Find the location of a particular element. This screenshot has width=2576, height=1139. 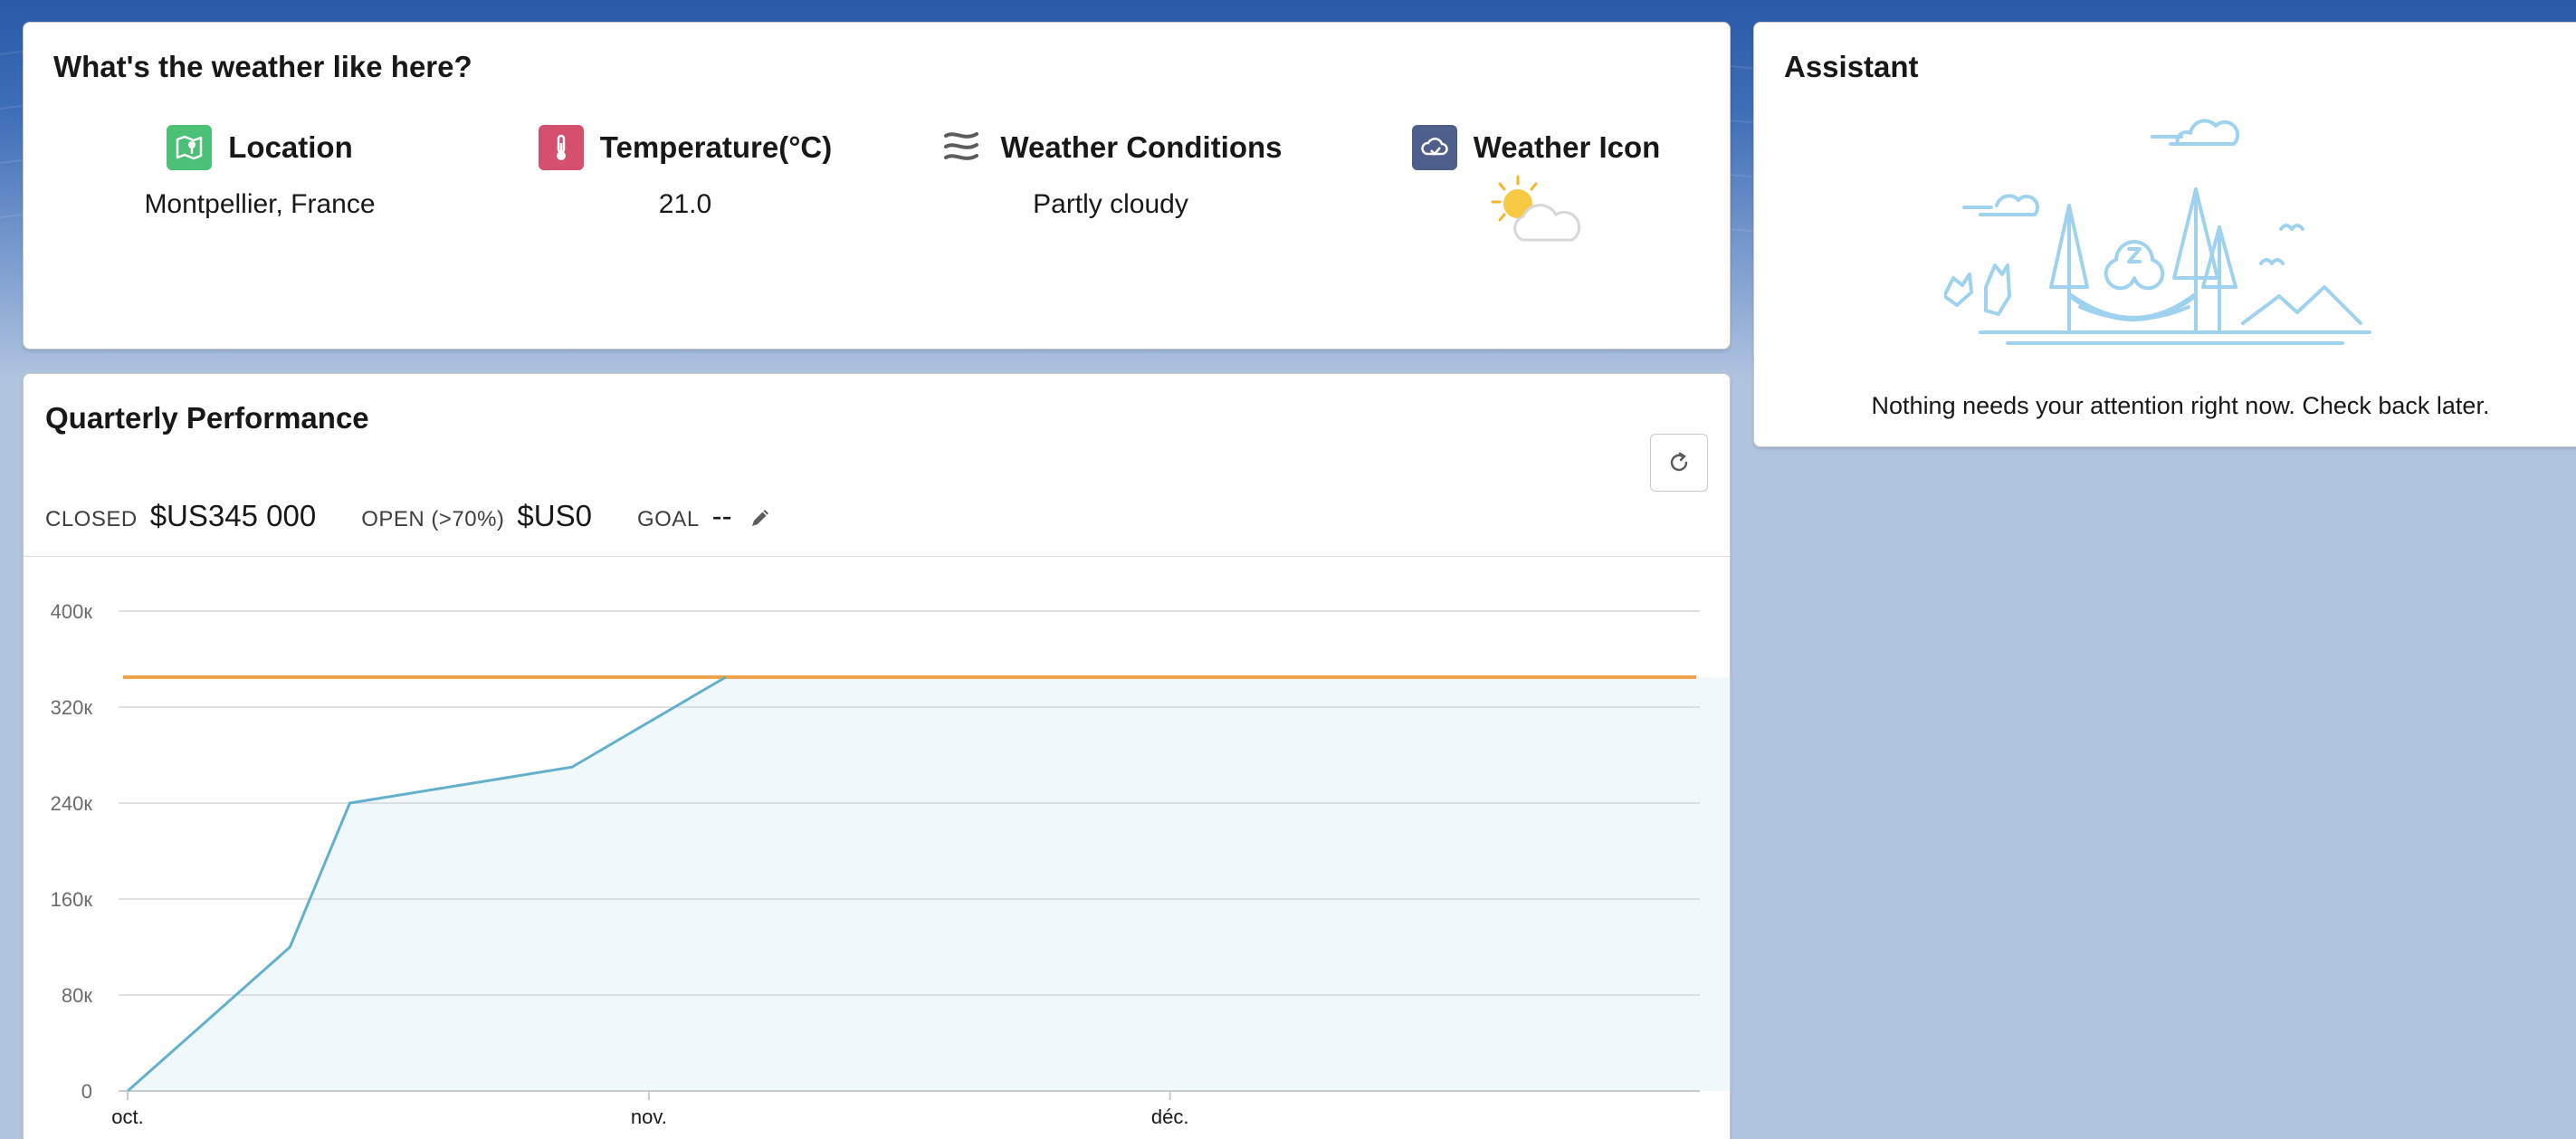

wind-icon is located at coordinates (962, 147).